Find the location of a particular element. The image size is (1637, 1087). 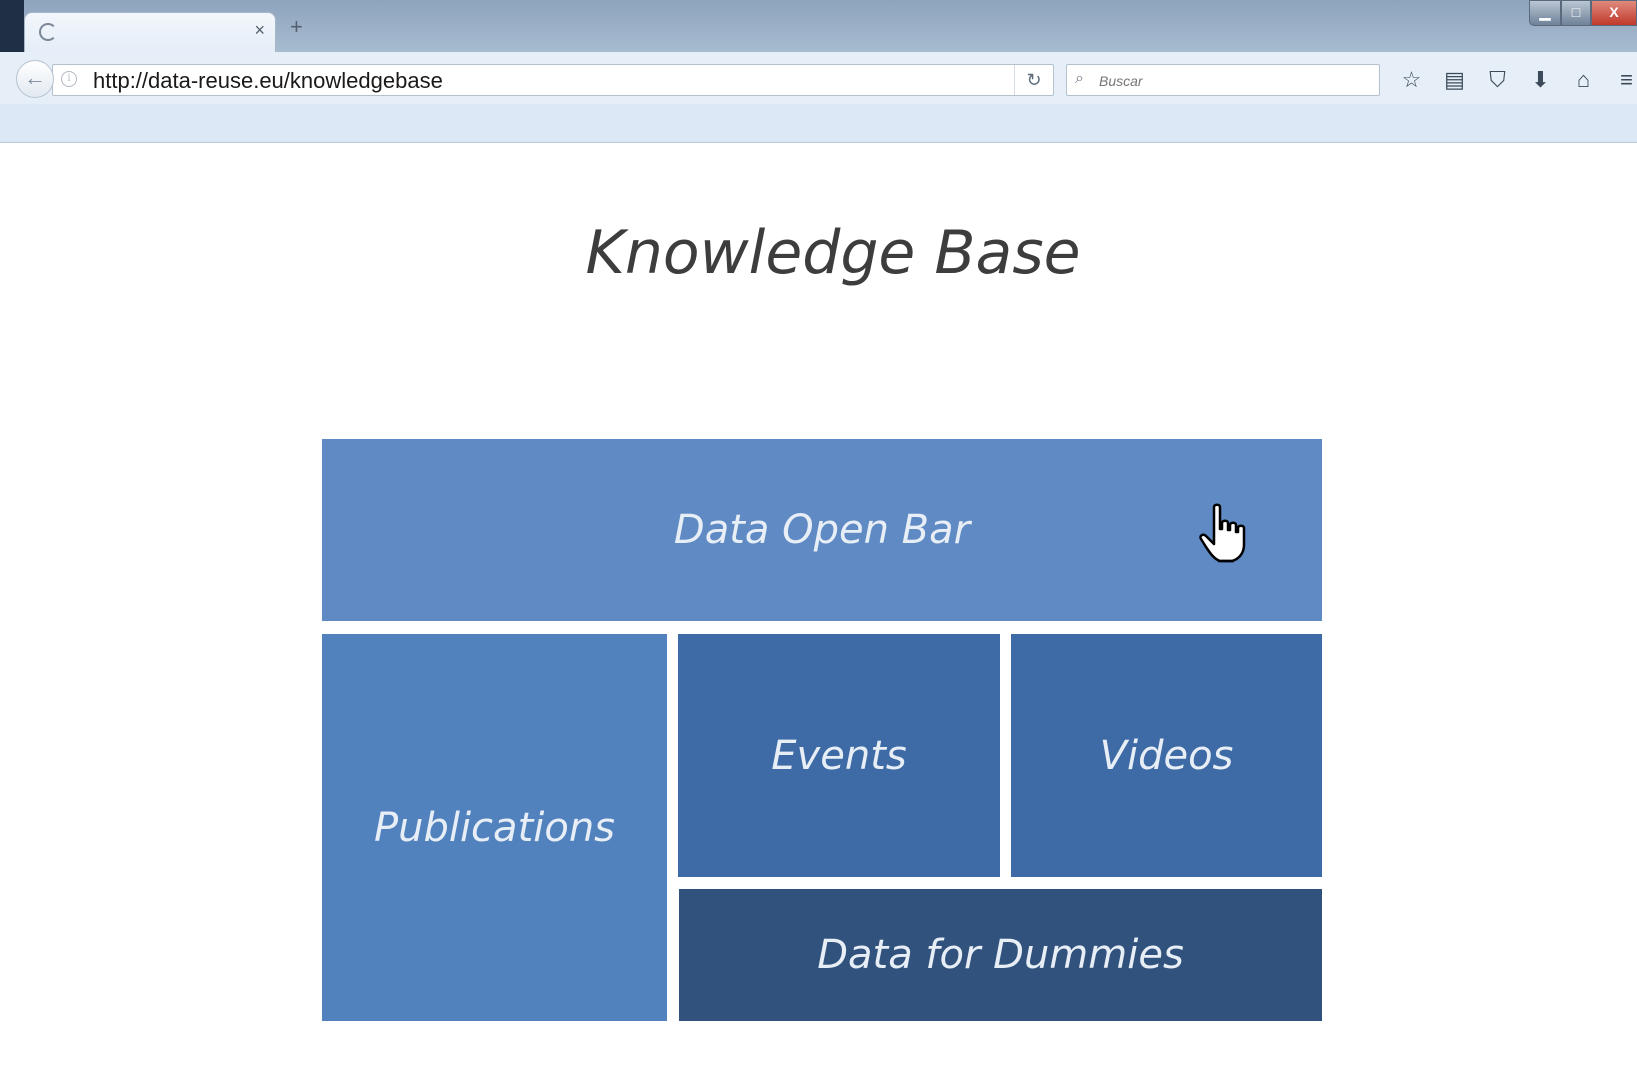

downloads-icon: ⬇ is located at coordinates (1540, 80).